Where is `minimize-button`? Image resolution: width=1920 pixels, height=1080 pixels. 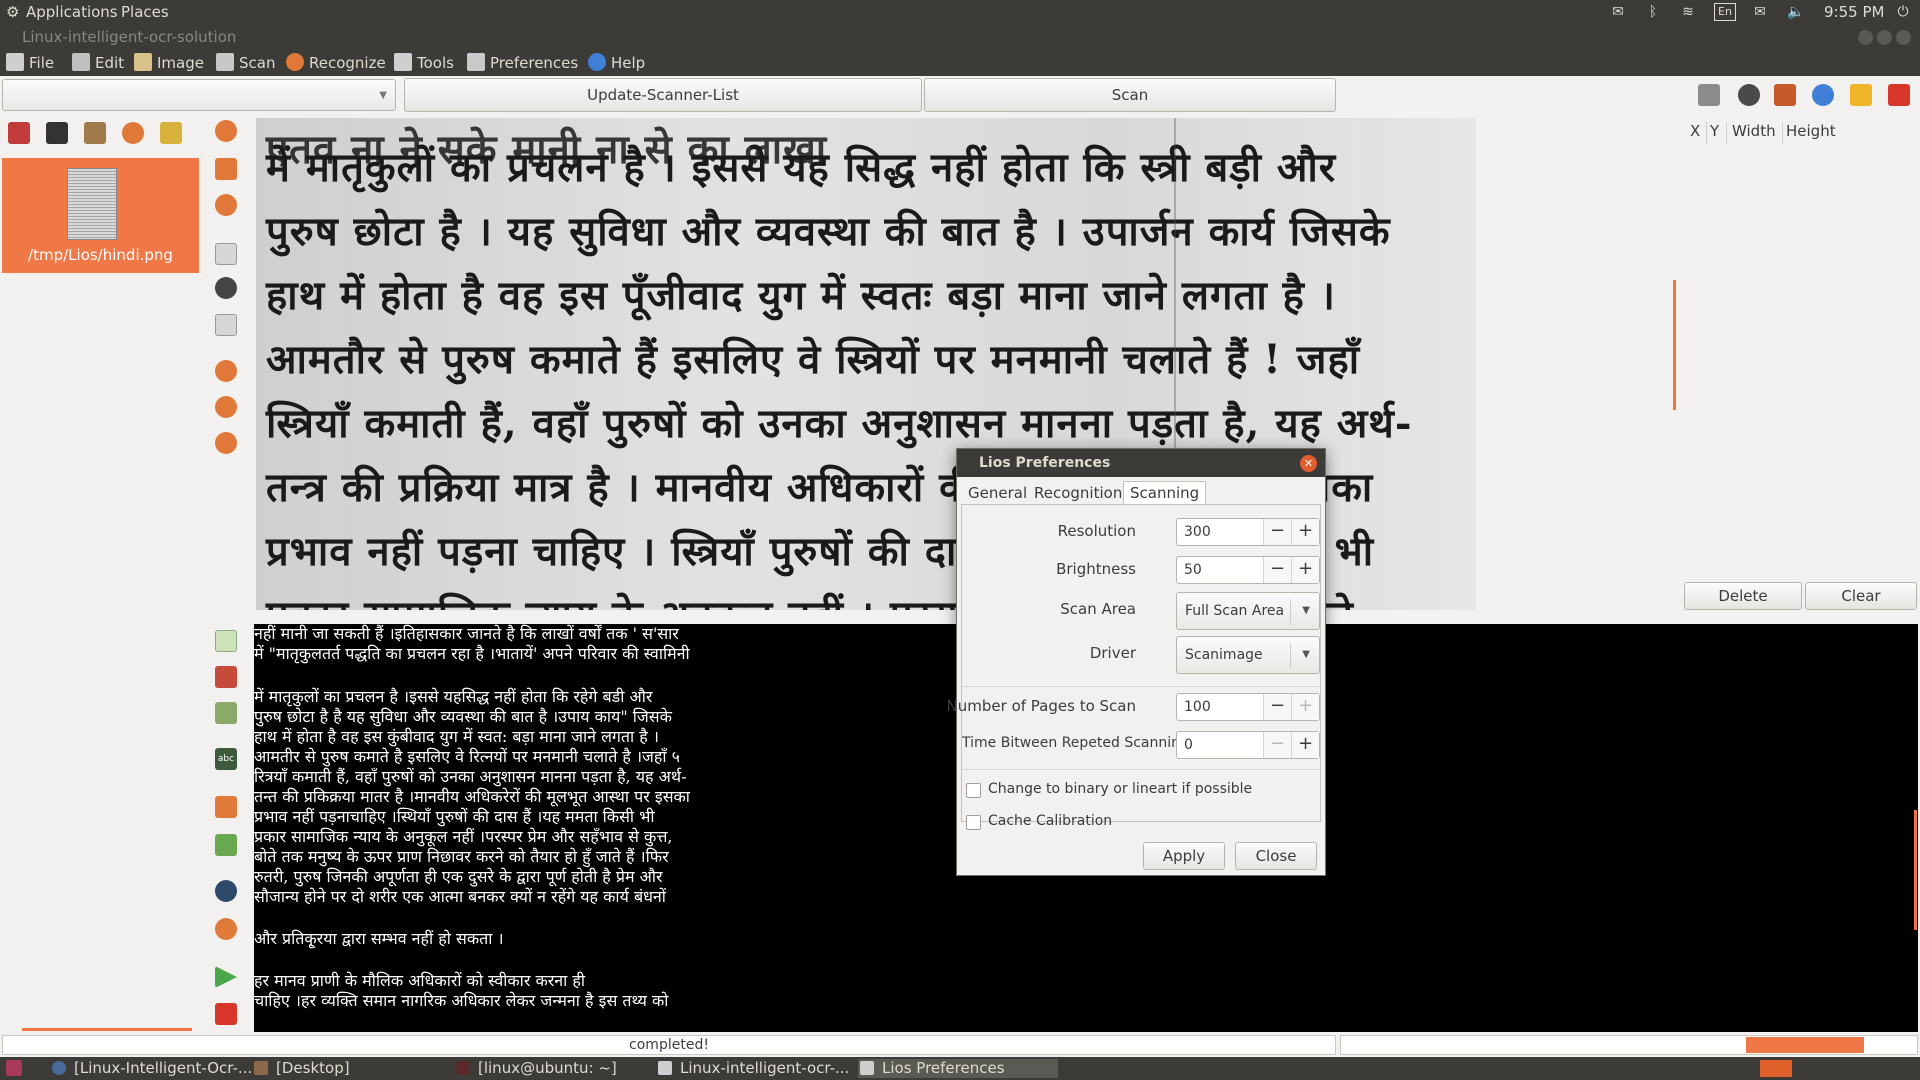 minimize-button is located at coordinates (1865, 37).